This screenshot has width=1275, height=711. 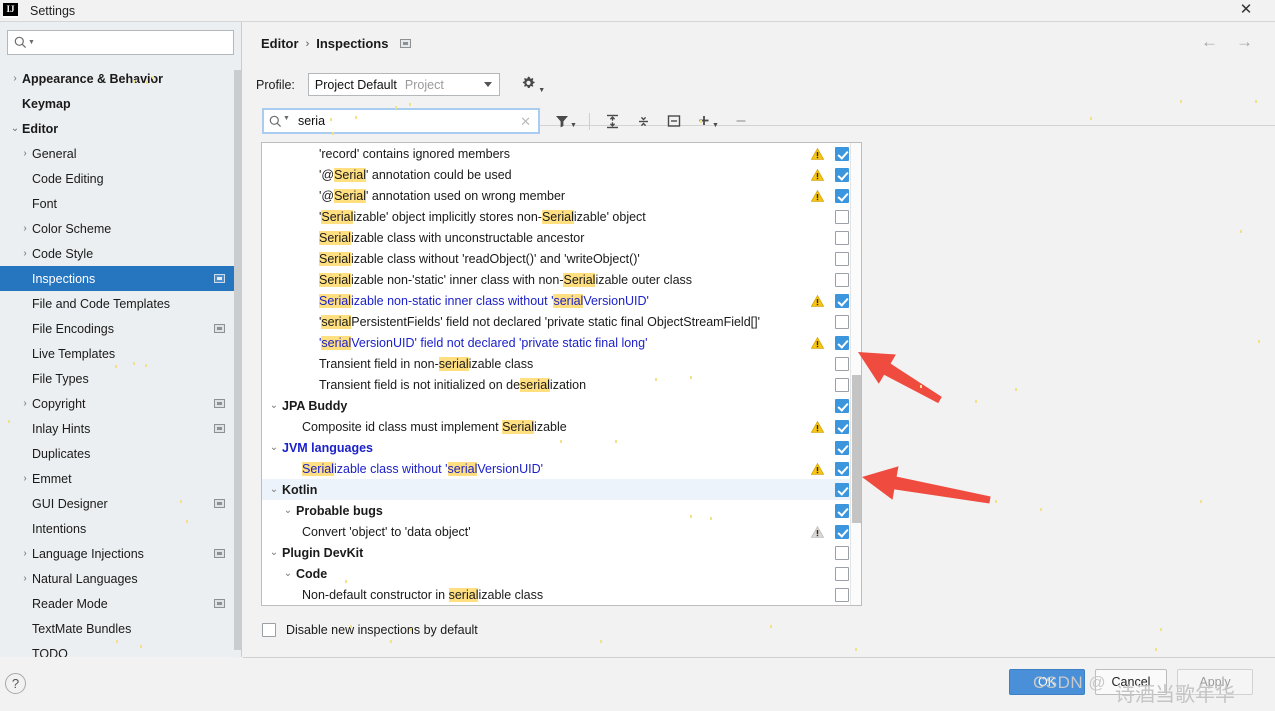 What do you see at coordinates (643, 121) in the screenshot?
I see `collapse-all-icon` at bounding box center [643, 121].